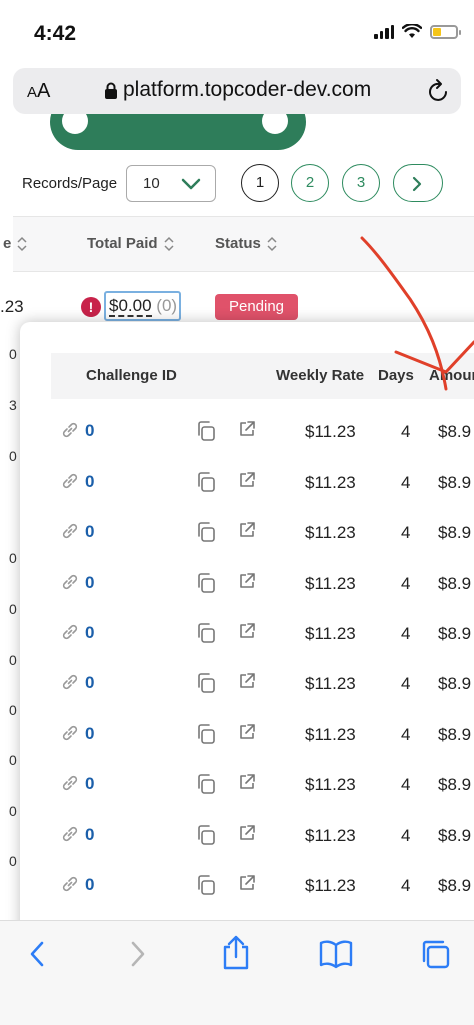 Image resolution: width=474 pixels, height=1025 pixels. Describe the element at coordinates (237, 32) in the screenshot. I see `status-bar: 4:42` at that location.